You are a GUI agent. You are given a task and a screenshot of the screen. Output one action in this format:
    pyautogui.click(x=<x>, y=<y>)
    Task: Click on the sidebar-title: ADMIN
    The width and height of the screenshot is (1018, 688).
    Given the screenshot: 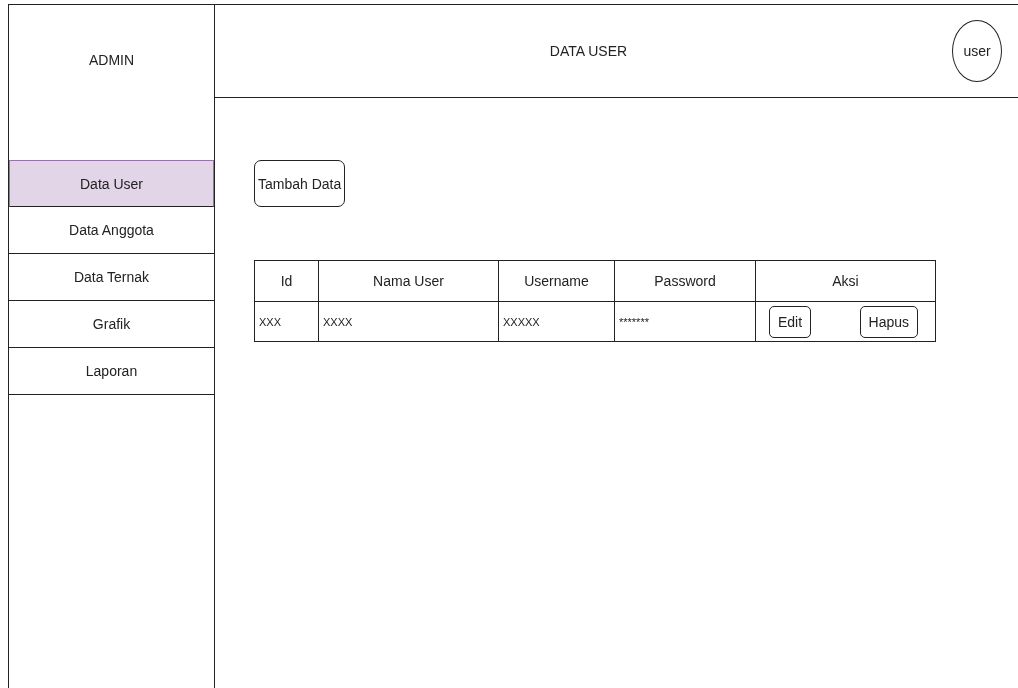 What is the action you would take?
    pyautogui.click(x=111, y=61)
    